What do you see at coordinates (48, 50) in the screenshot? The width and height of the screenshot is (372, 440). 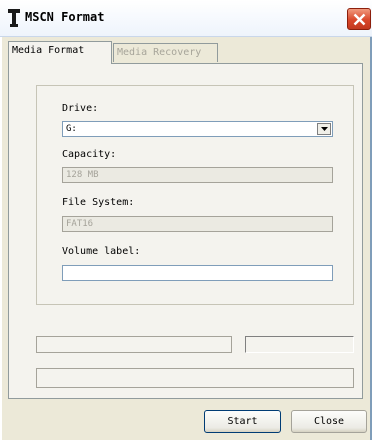 I see `tab-media-format-label: Media Format` at bounding box center [48, 50].